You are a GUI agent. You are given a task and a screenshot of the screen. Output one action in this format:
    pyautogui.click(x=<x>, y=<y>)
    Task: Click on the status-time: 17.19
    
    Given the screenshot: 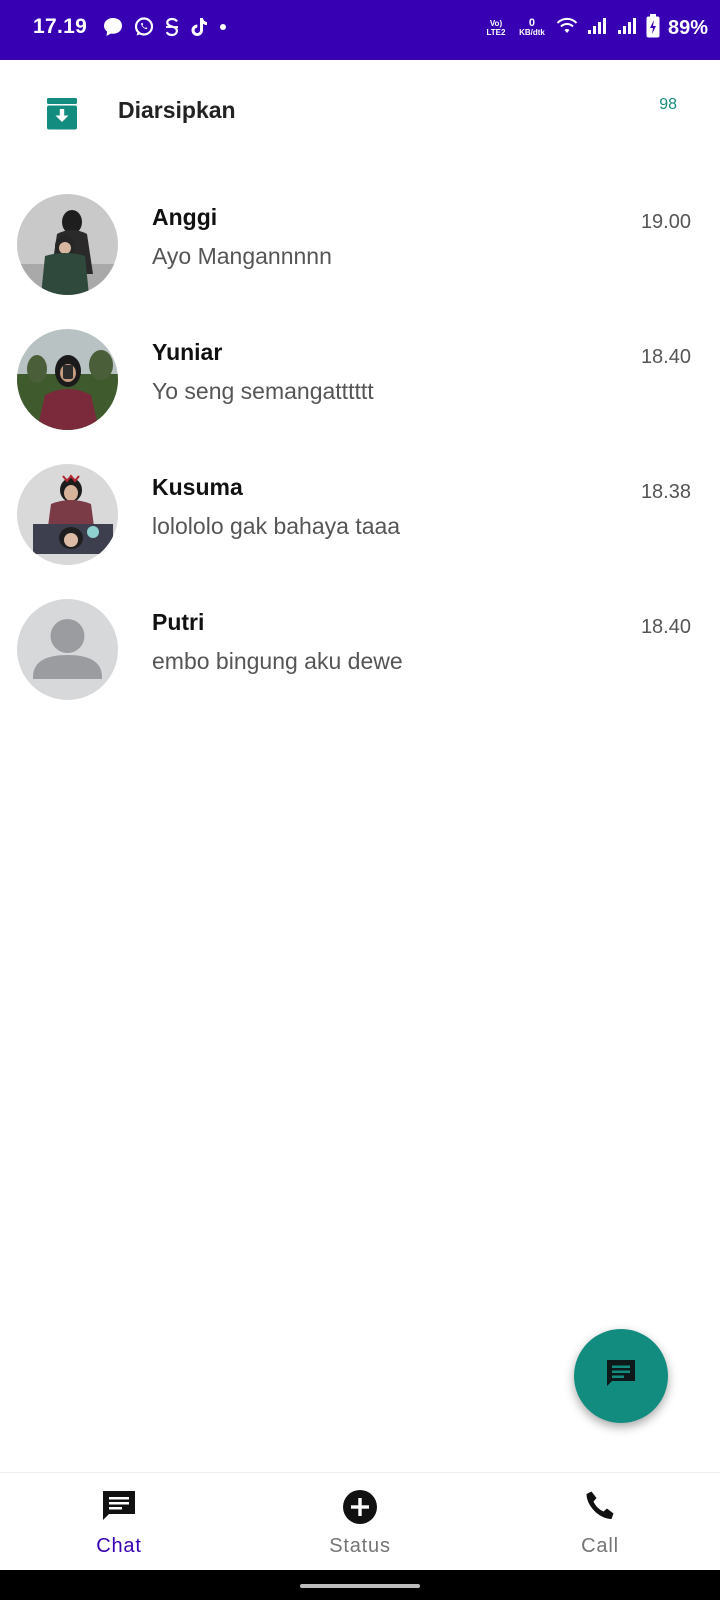 What is the action you would take?
    pyautogui.click(x=60, y=26)
    